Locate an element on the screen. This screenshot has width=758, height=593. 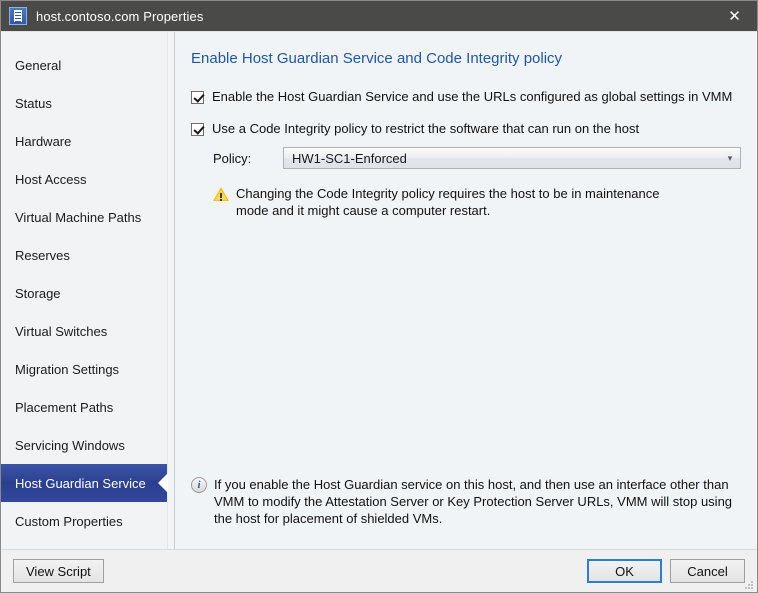
selection-arrow-icon is located at coordinates (163, 483).